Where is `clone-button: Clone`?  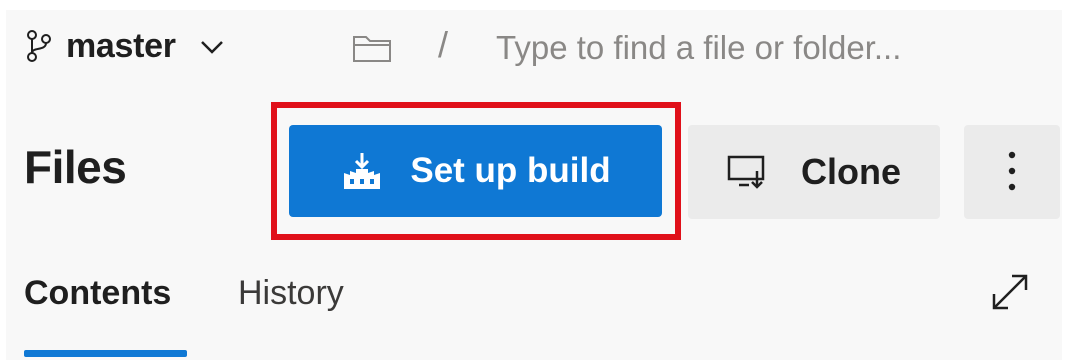 clone-button: Clone is located at coordinates (814, 172).